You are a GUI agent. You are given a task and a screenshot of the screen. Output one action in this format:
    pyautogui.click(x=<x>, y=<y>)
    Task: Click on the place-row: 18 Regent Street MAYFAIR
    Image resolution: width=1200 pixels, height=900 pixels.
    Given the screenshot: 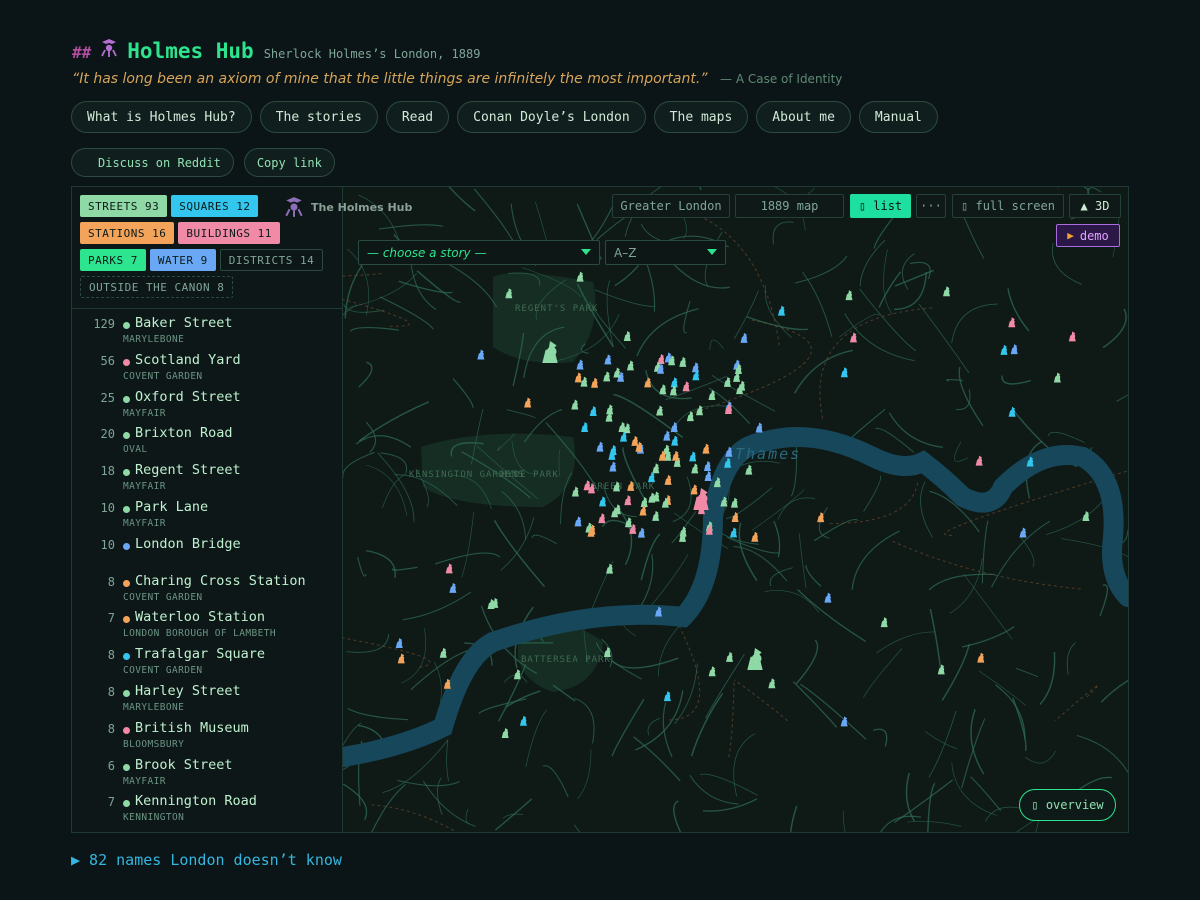 What is the action you would take?
    pyautogui.click(x=207, y=480)
    